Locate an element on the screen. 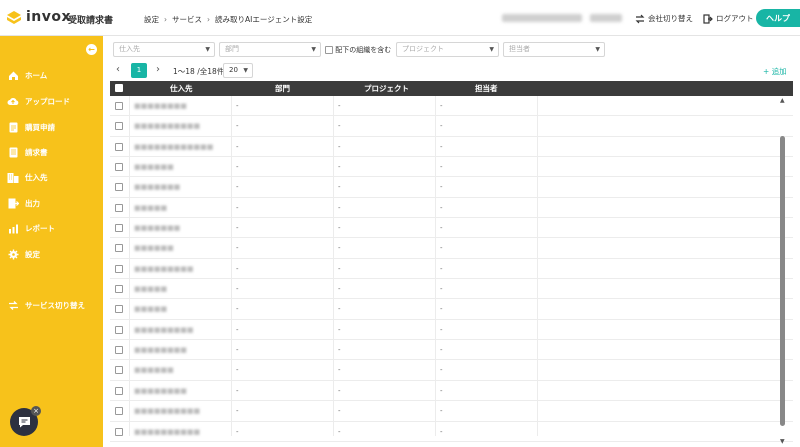 This screenshot has width=800, height=447. sidebar-item-upload: アップロード is located at coordinates (51, 101).